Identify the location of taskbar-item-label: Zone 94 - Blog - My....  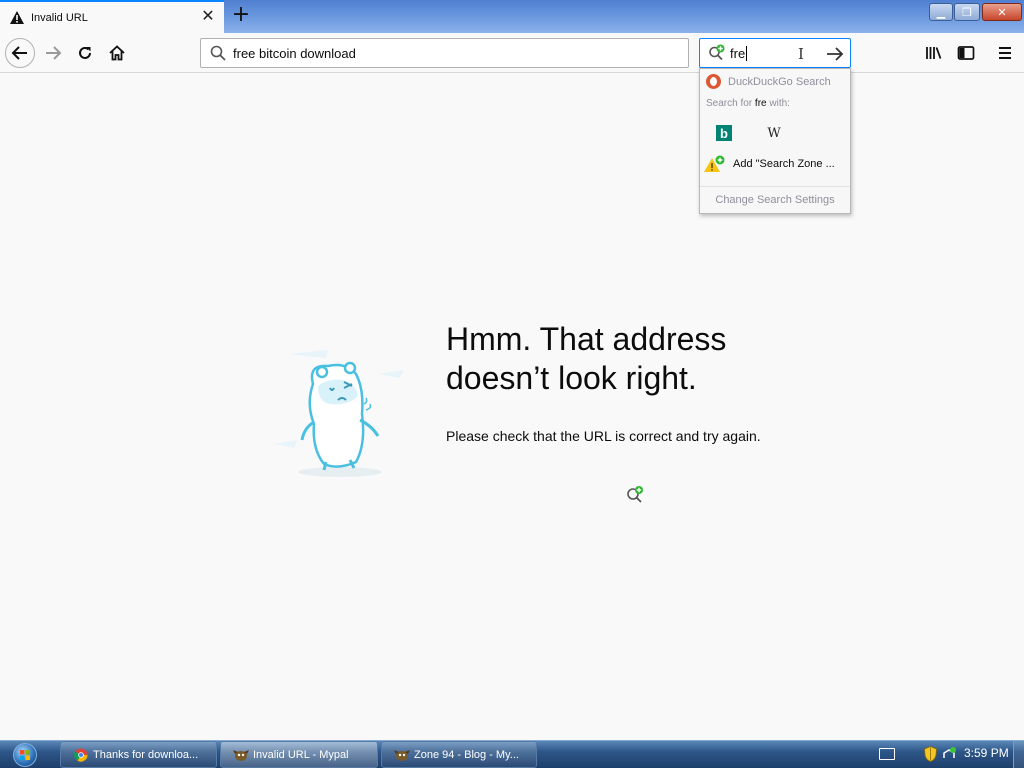
(466, 754).